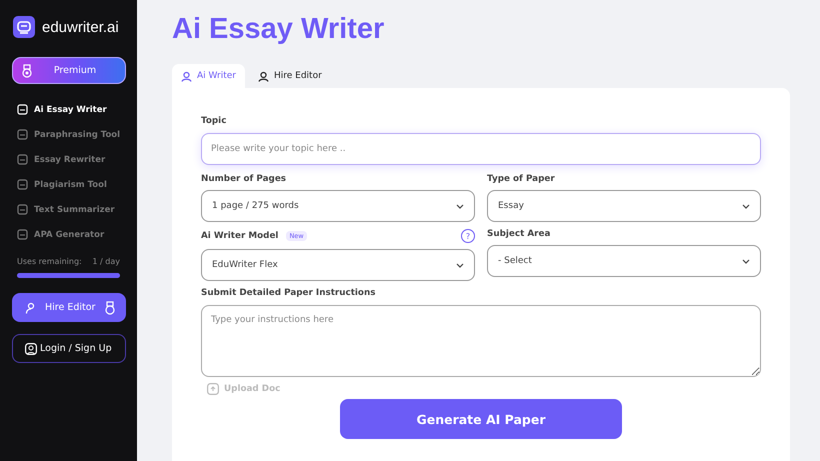 This screenshot has width=820, height=461. What do you see at coordinates (49, 261) in the screenshot?
I see `usage-label: Uses remaining:` at bounding box center [49, 261].